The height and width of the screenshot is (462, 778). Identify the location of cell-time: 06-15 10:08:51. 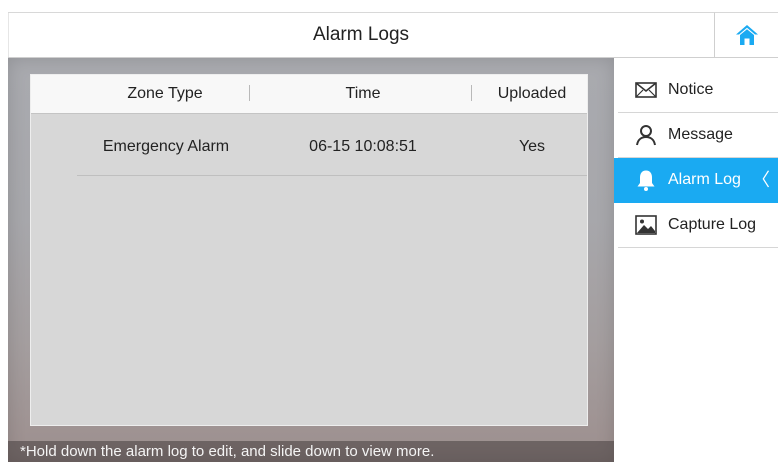
(363, 146).